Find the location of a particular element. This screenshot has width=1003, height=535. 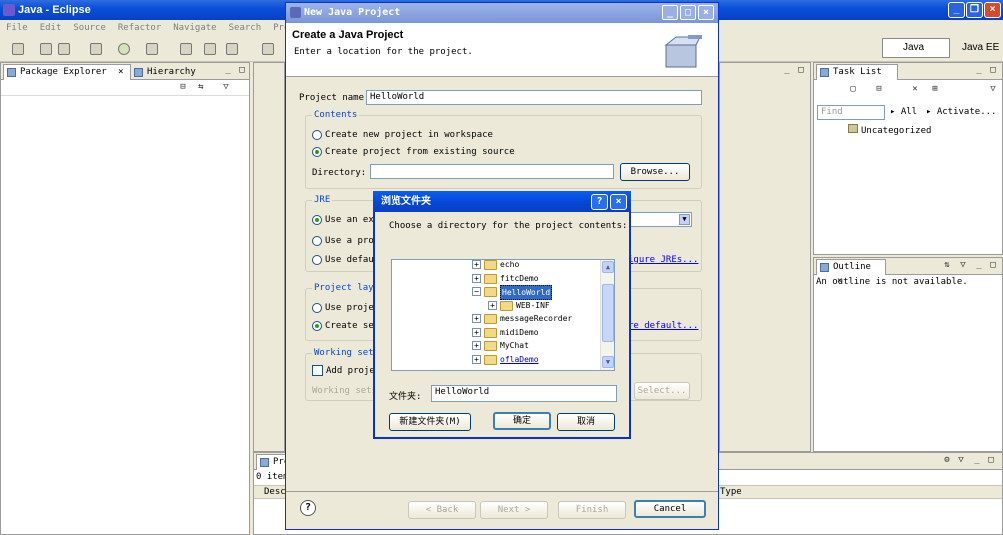

radio-layout-separate is located at coordinates (317, 326).